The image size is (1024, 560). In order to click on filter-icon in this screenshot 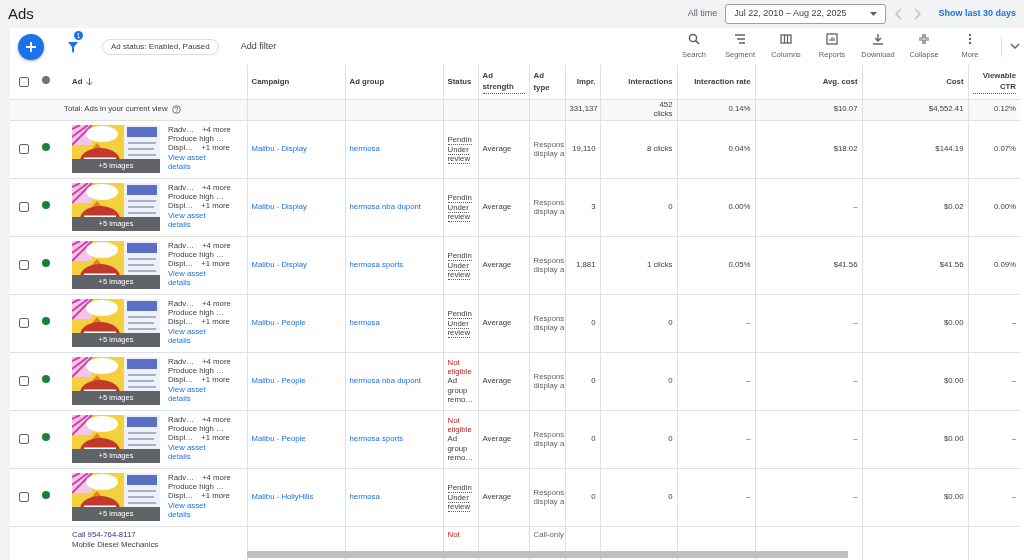, I will do `click(73, 47)`.